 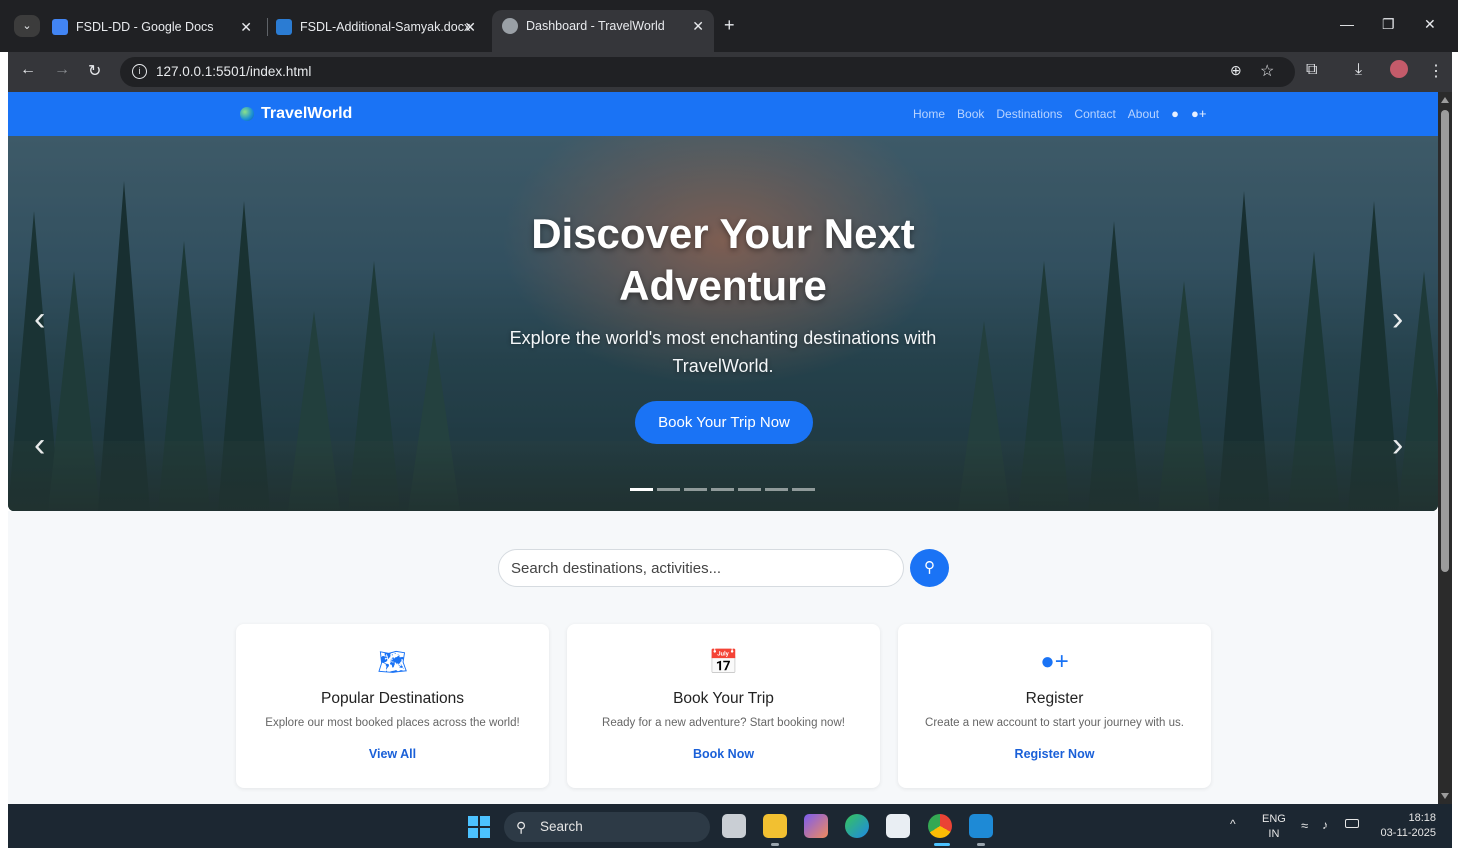 What do you see at coordinates (724, 422) in the screenshot?
I see `book-trip-button: Book Your Trip Now` at bounding box center [724, 422].